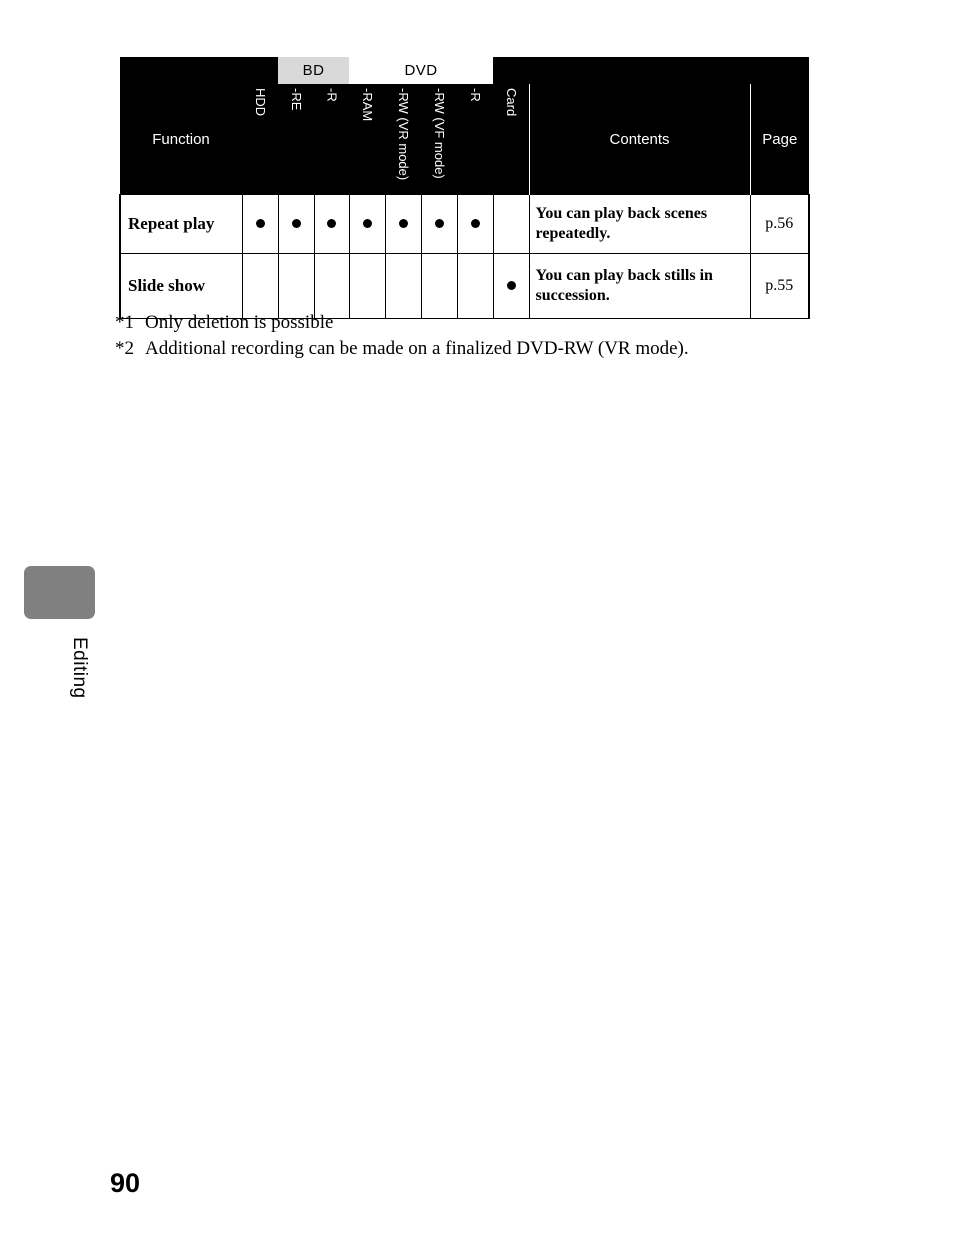 Image resolution: width=954 pixels, height=1235 pixels. I want to click on column-header-contents: Contents, so click(639, 139).